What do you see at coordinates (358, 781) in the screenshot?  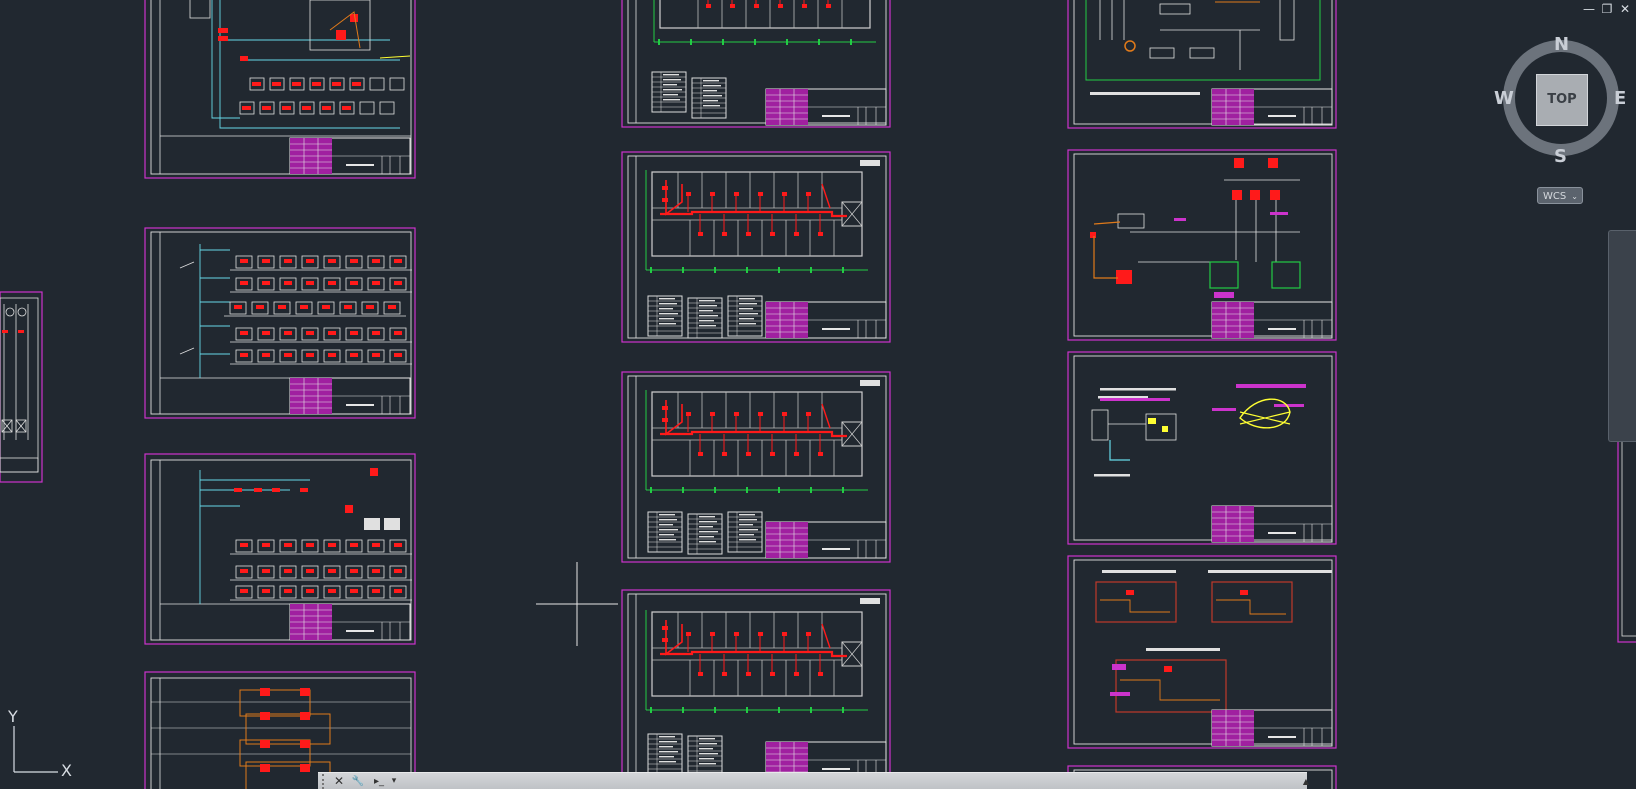 I see `wrench-icon: 🔧` at bounding box center [358, 781].